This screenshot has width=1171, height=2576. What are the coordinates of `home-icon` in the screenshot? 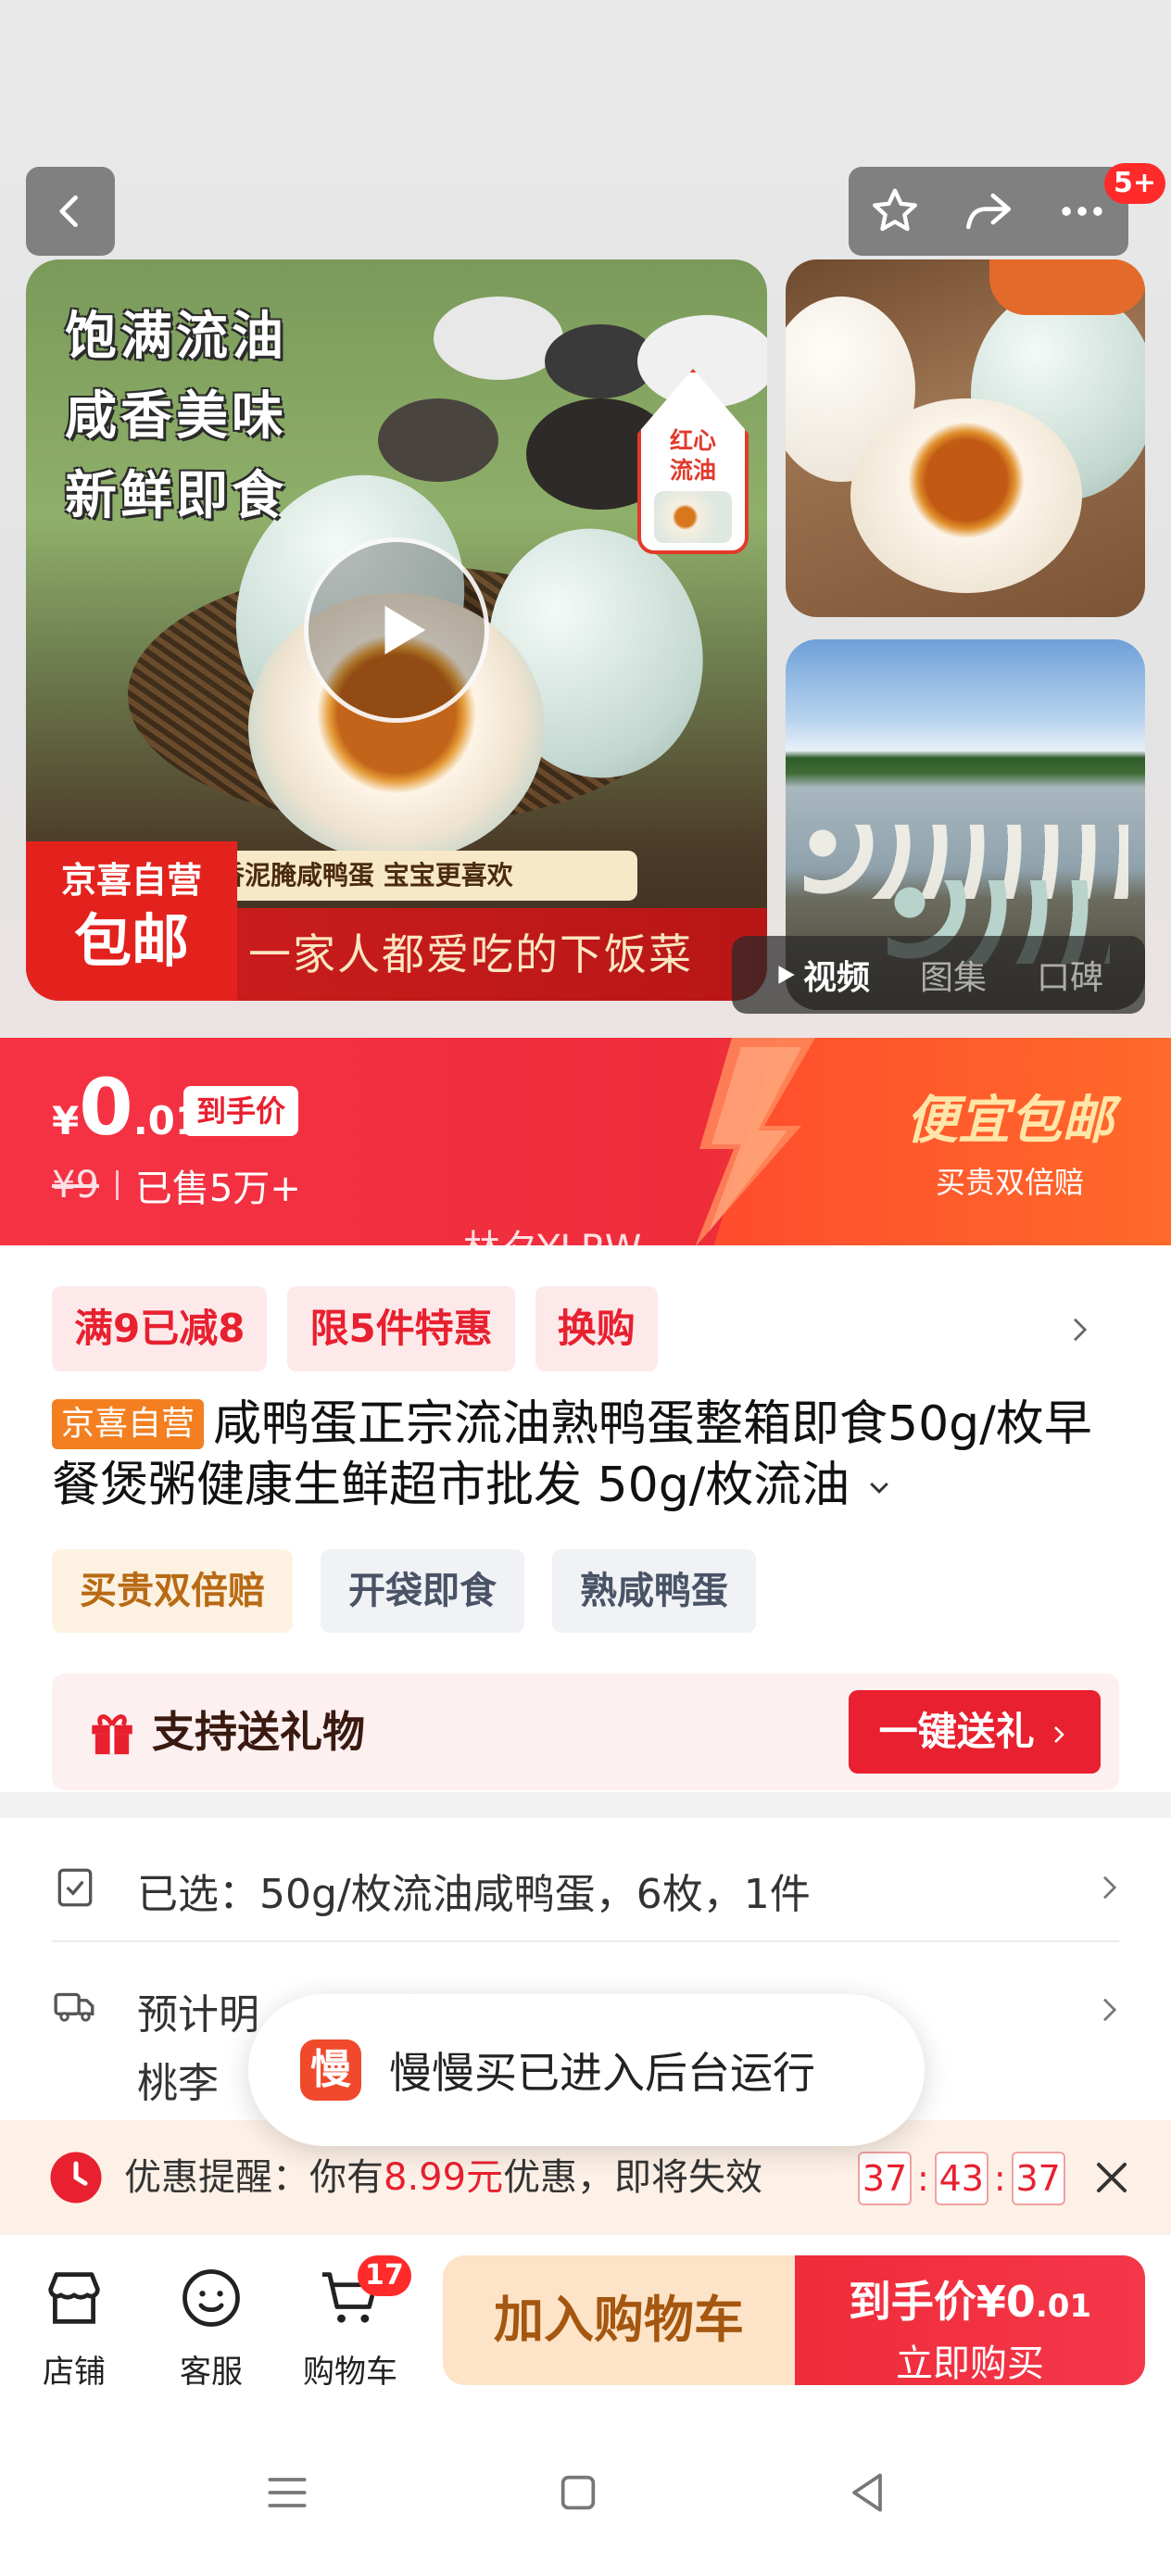 It's located at (578, 2493).